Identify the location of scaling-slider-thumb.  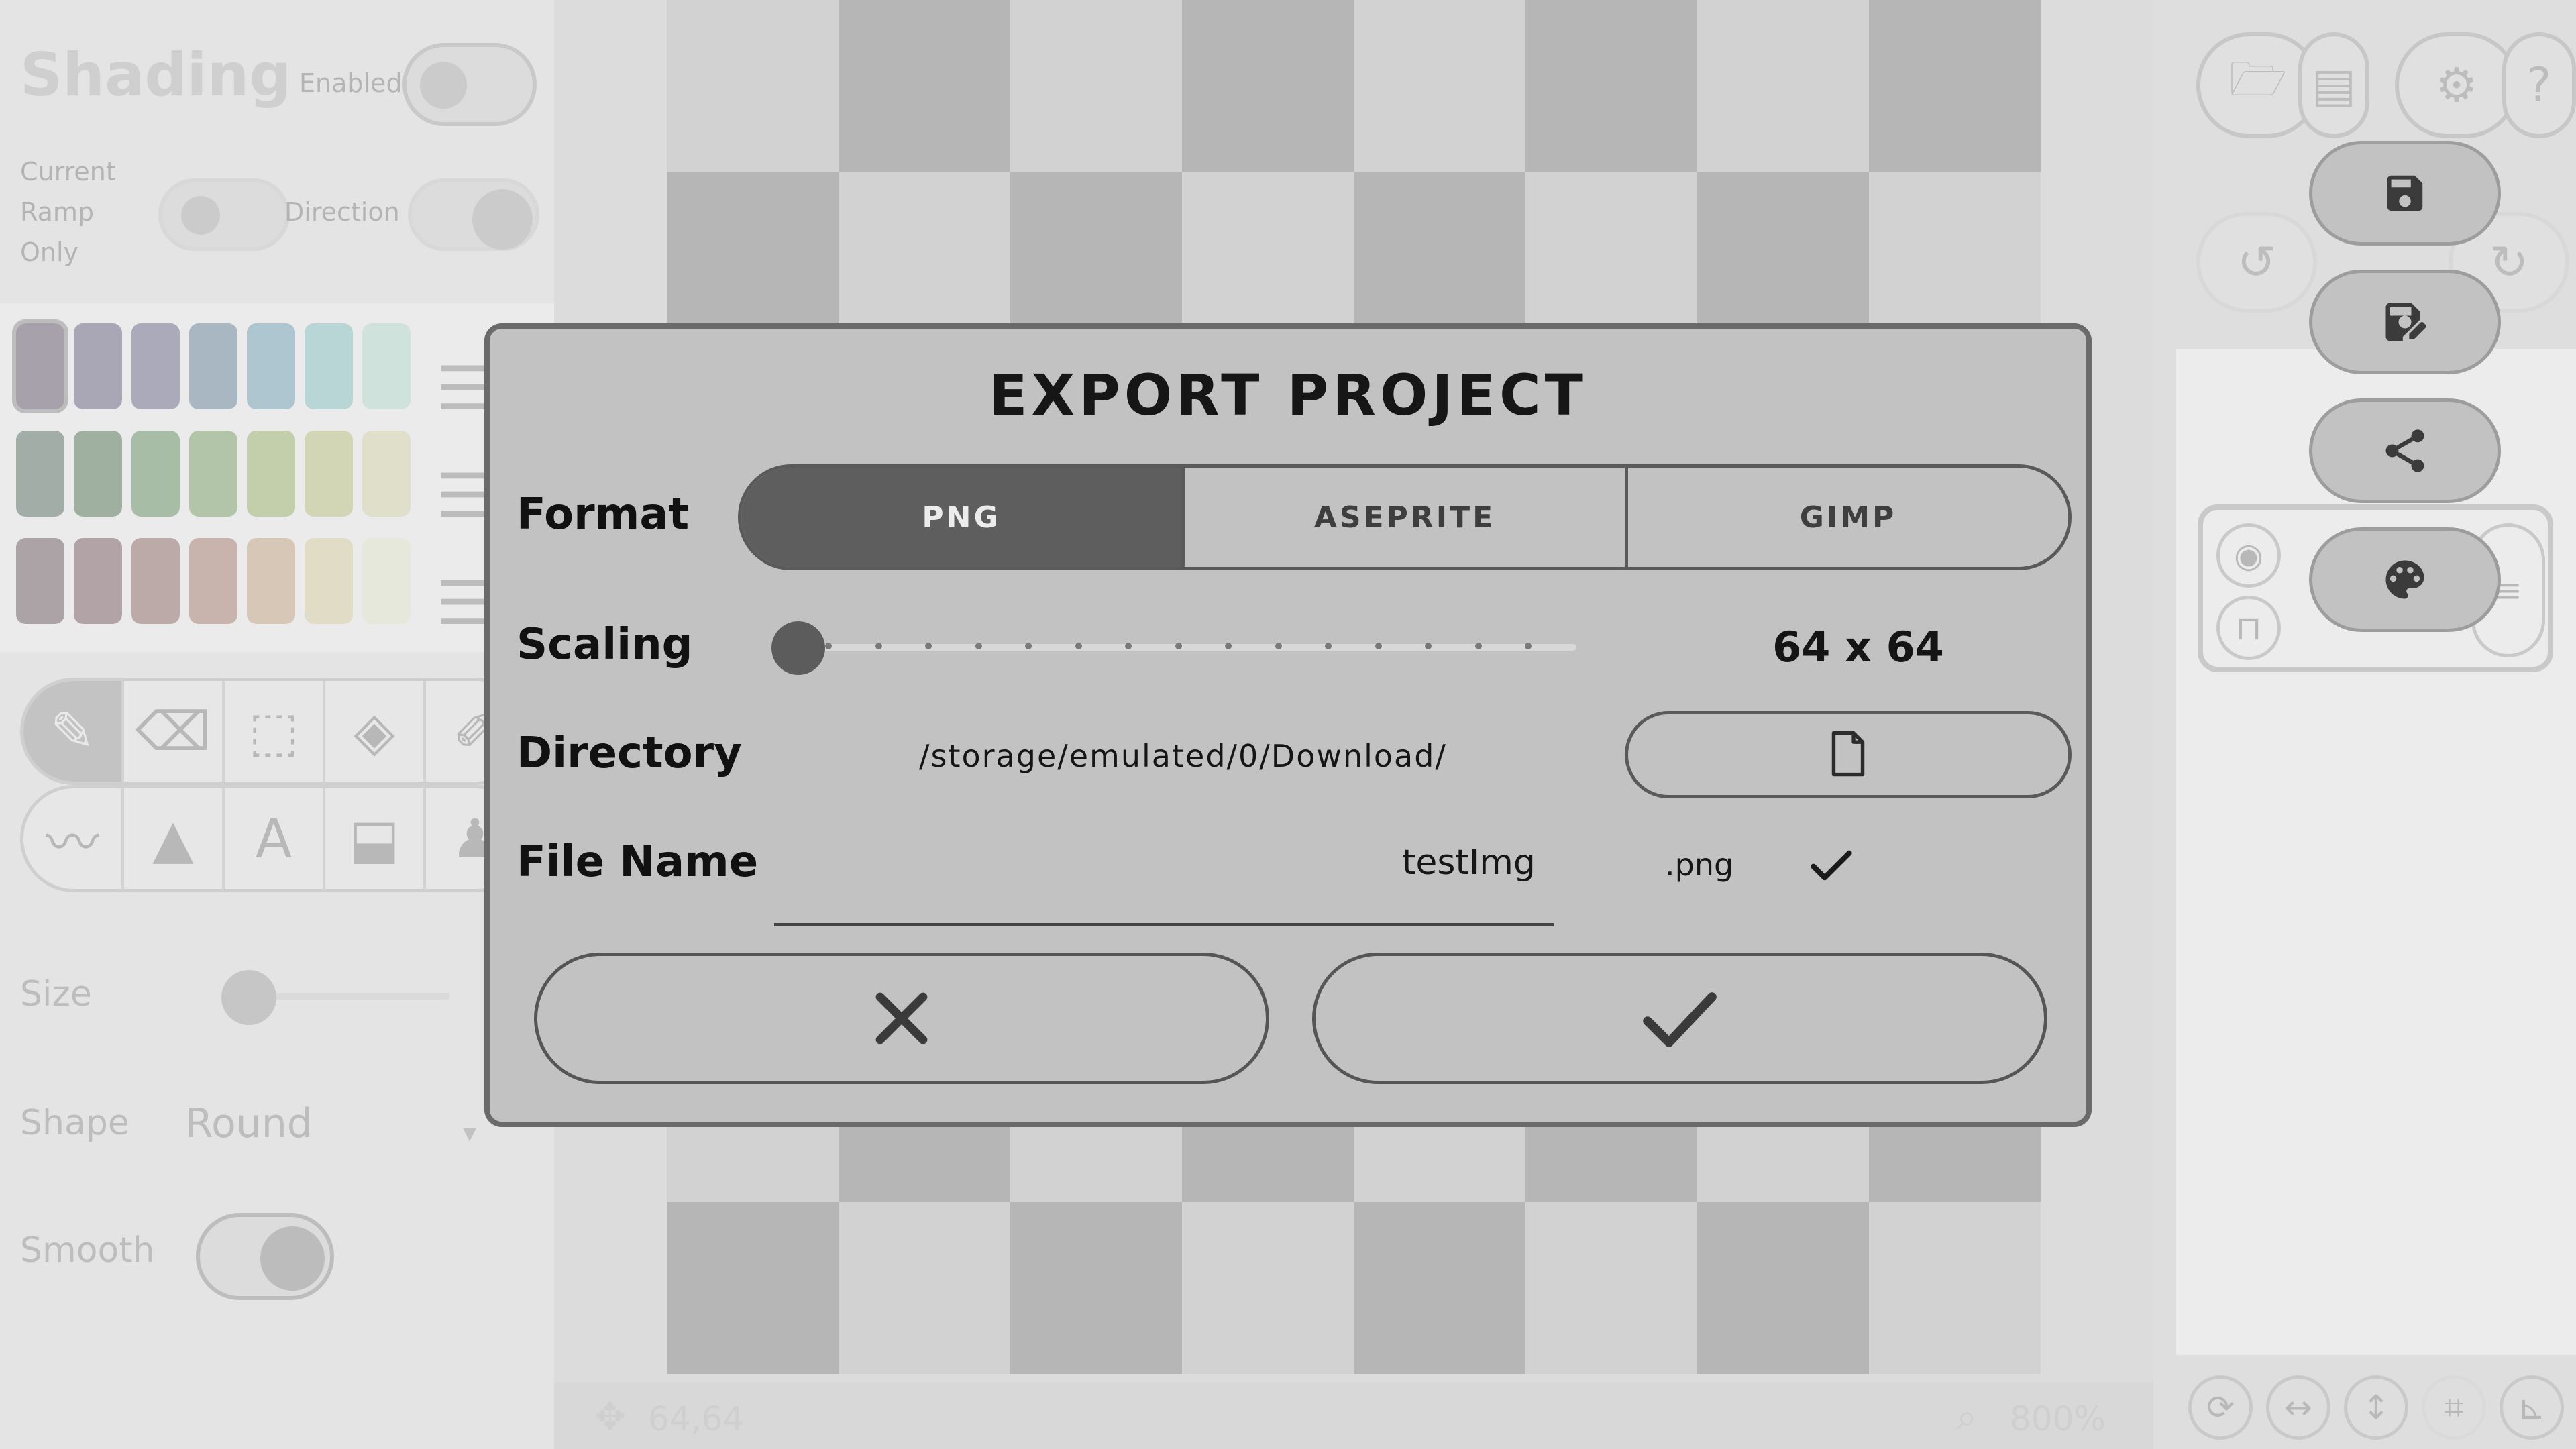
(798, 648).